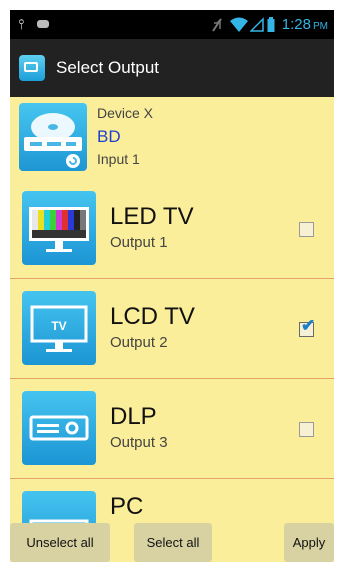 The height and width of the screenshot is (562, 339). Describe the element at coordinates (306, 229) in the screenshot. I see `output-checkbox-led-tv` at that location.